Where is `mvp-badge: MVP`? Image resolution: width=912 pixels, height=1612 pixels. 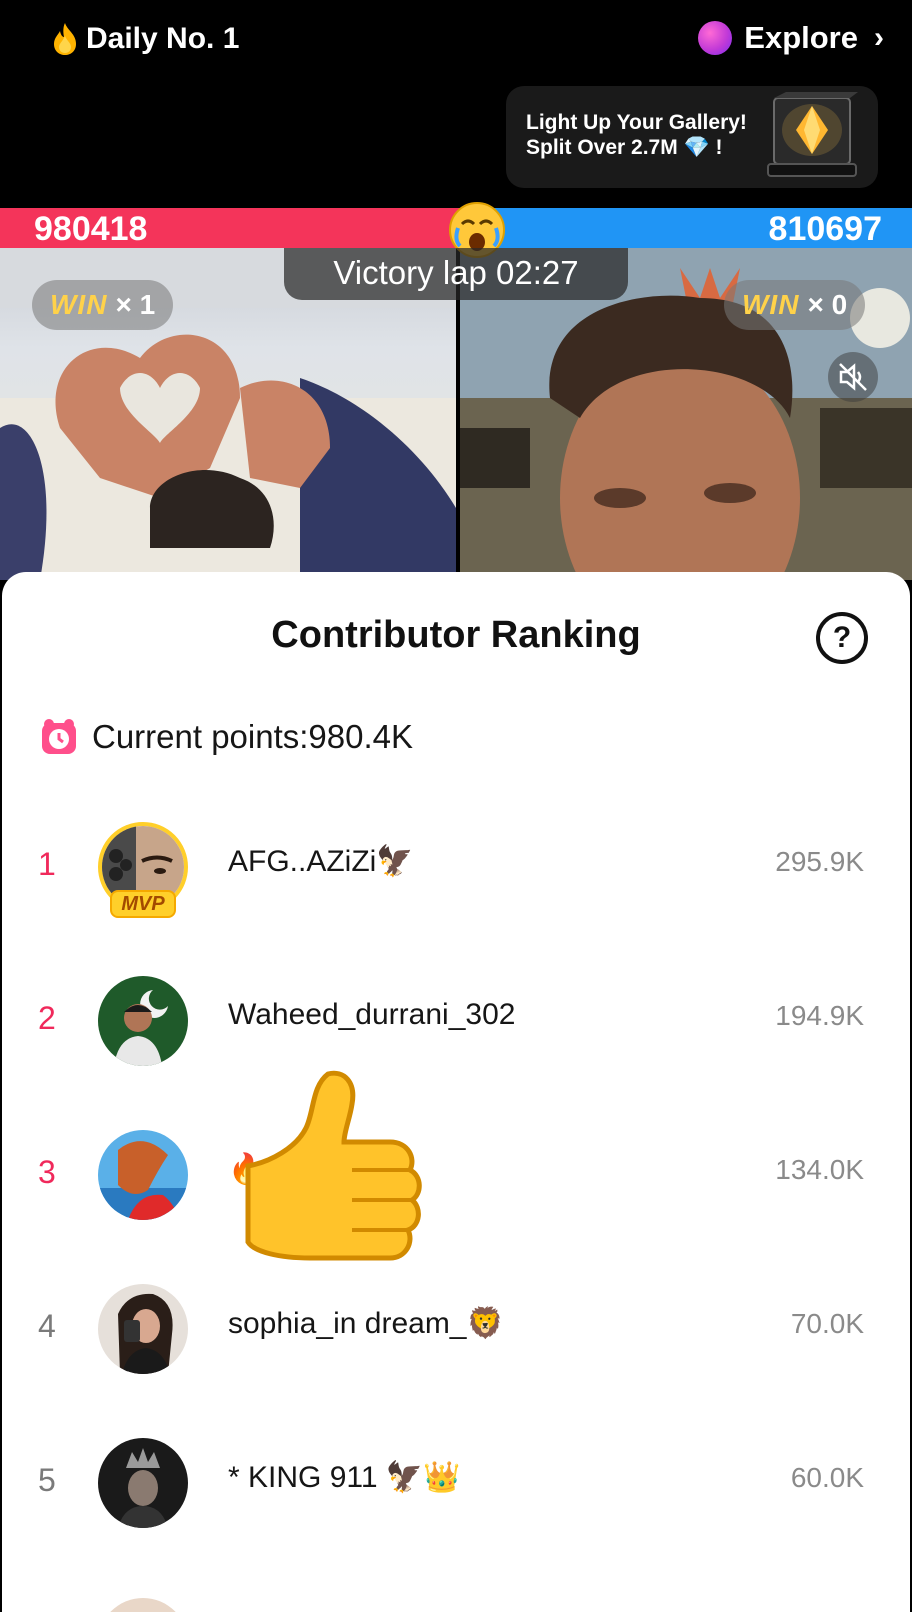 mvp-badge: MVP is located at coordinates (143, 904).